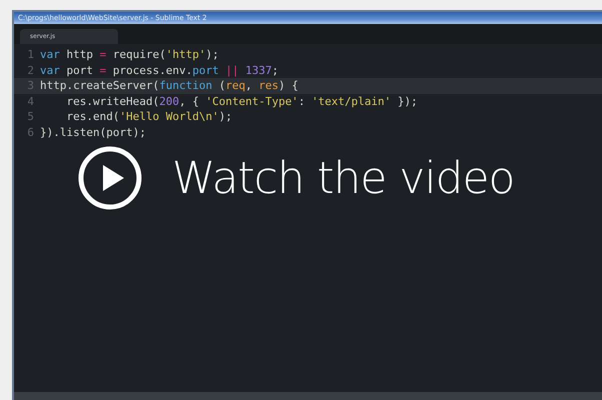 The width and height of the screenshot is (602, 400). What do you see at coordinates (130, 116) in the screenshot?
I see `code-line: 5 res.end('Hello World\n');` at bounding box center [130, 116].